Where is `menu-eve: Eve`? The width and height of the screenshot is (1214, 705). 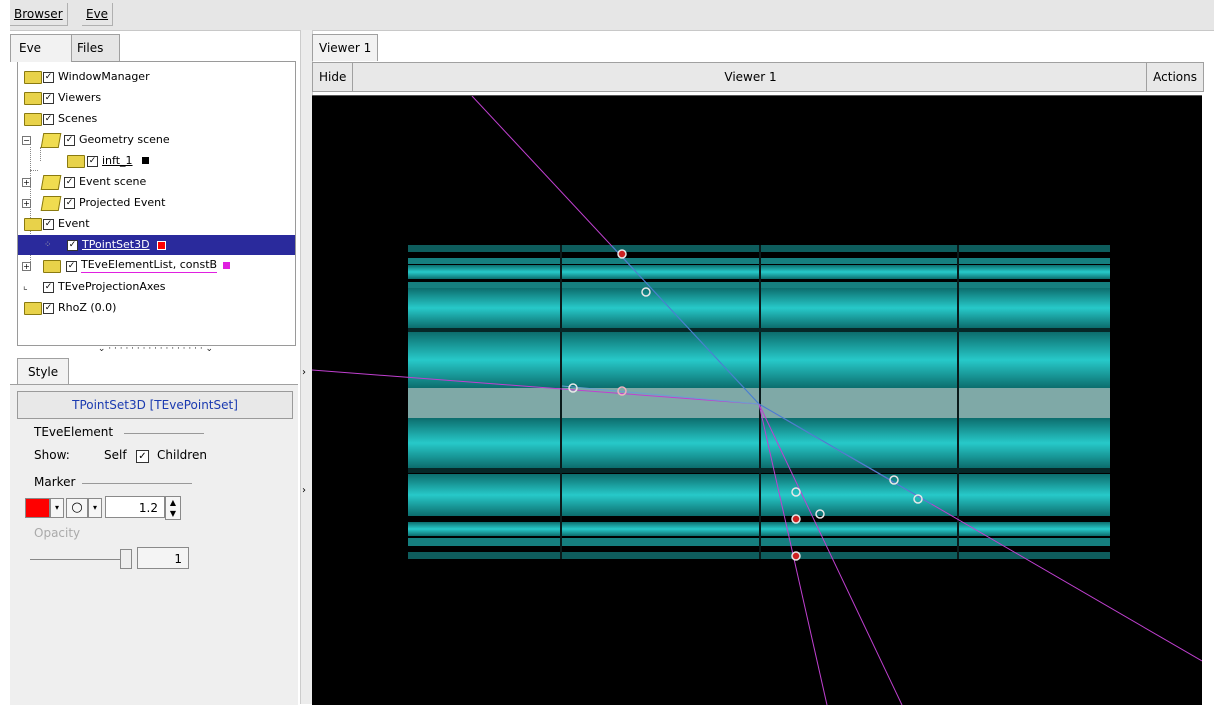 menu-eve: Eve is located at coordinates (98, 14).